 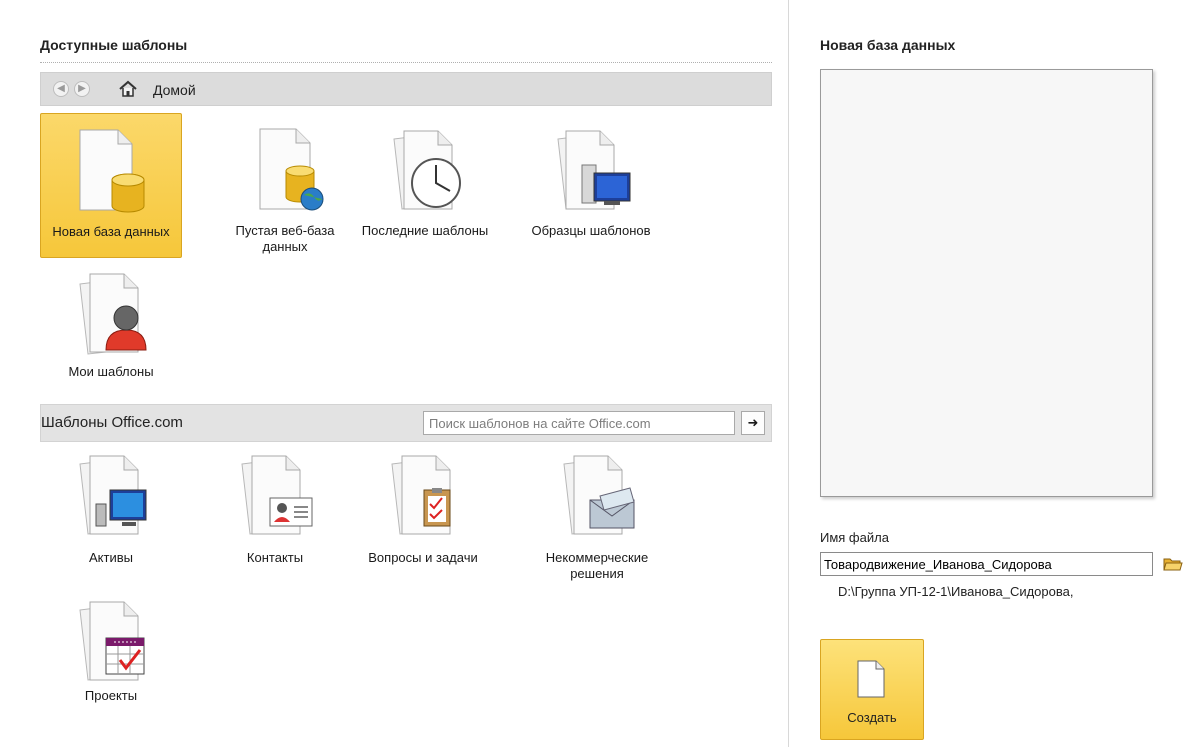 I want to click on document-icon, so click(x=871, y=679).